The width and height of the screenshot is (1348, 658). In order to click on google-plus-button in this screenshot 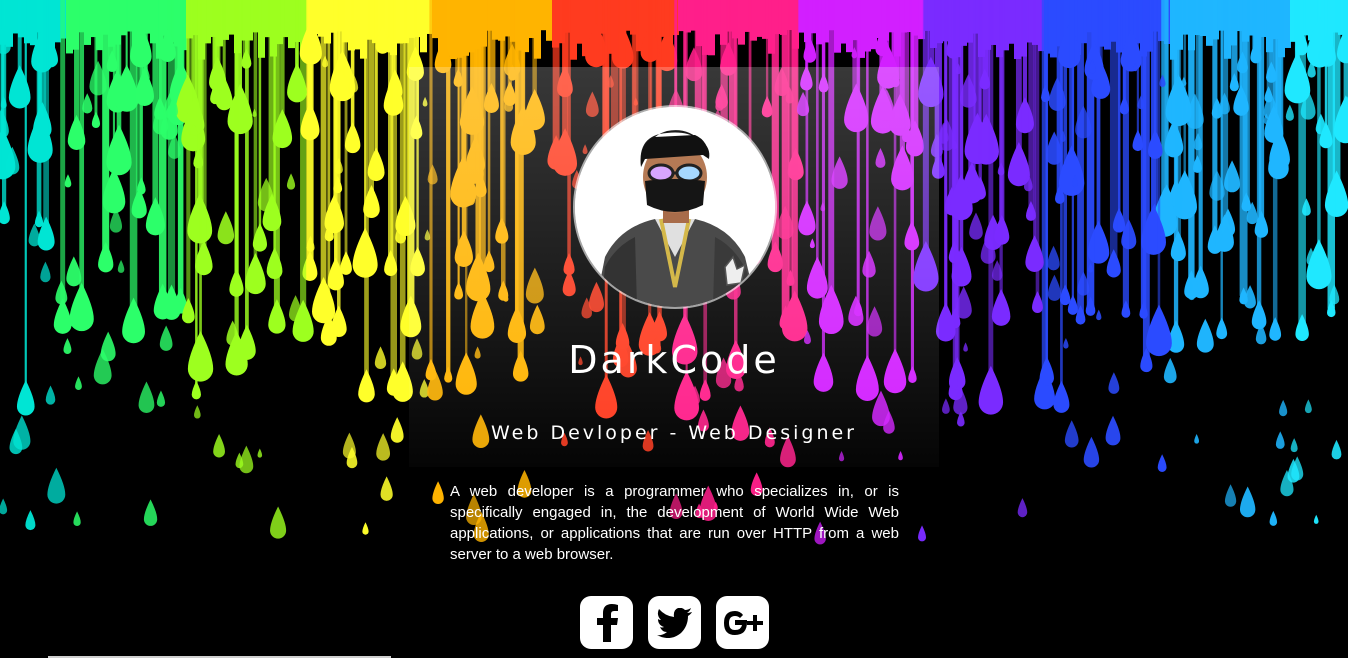, I will do `click(742, 622)`.